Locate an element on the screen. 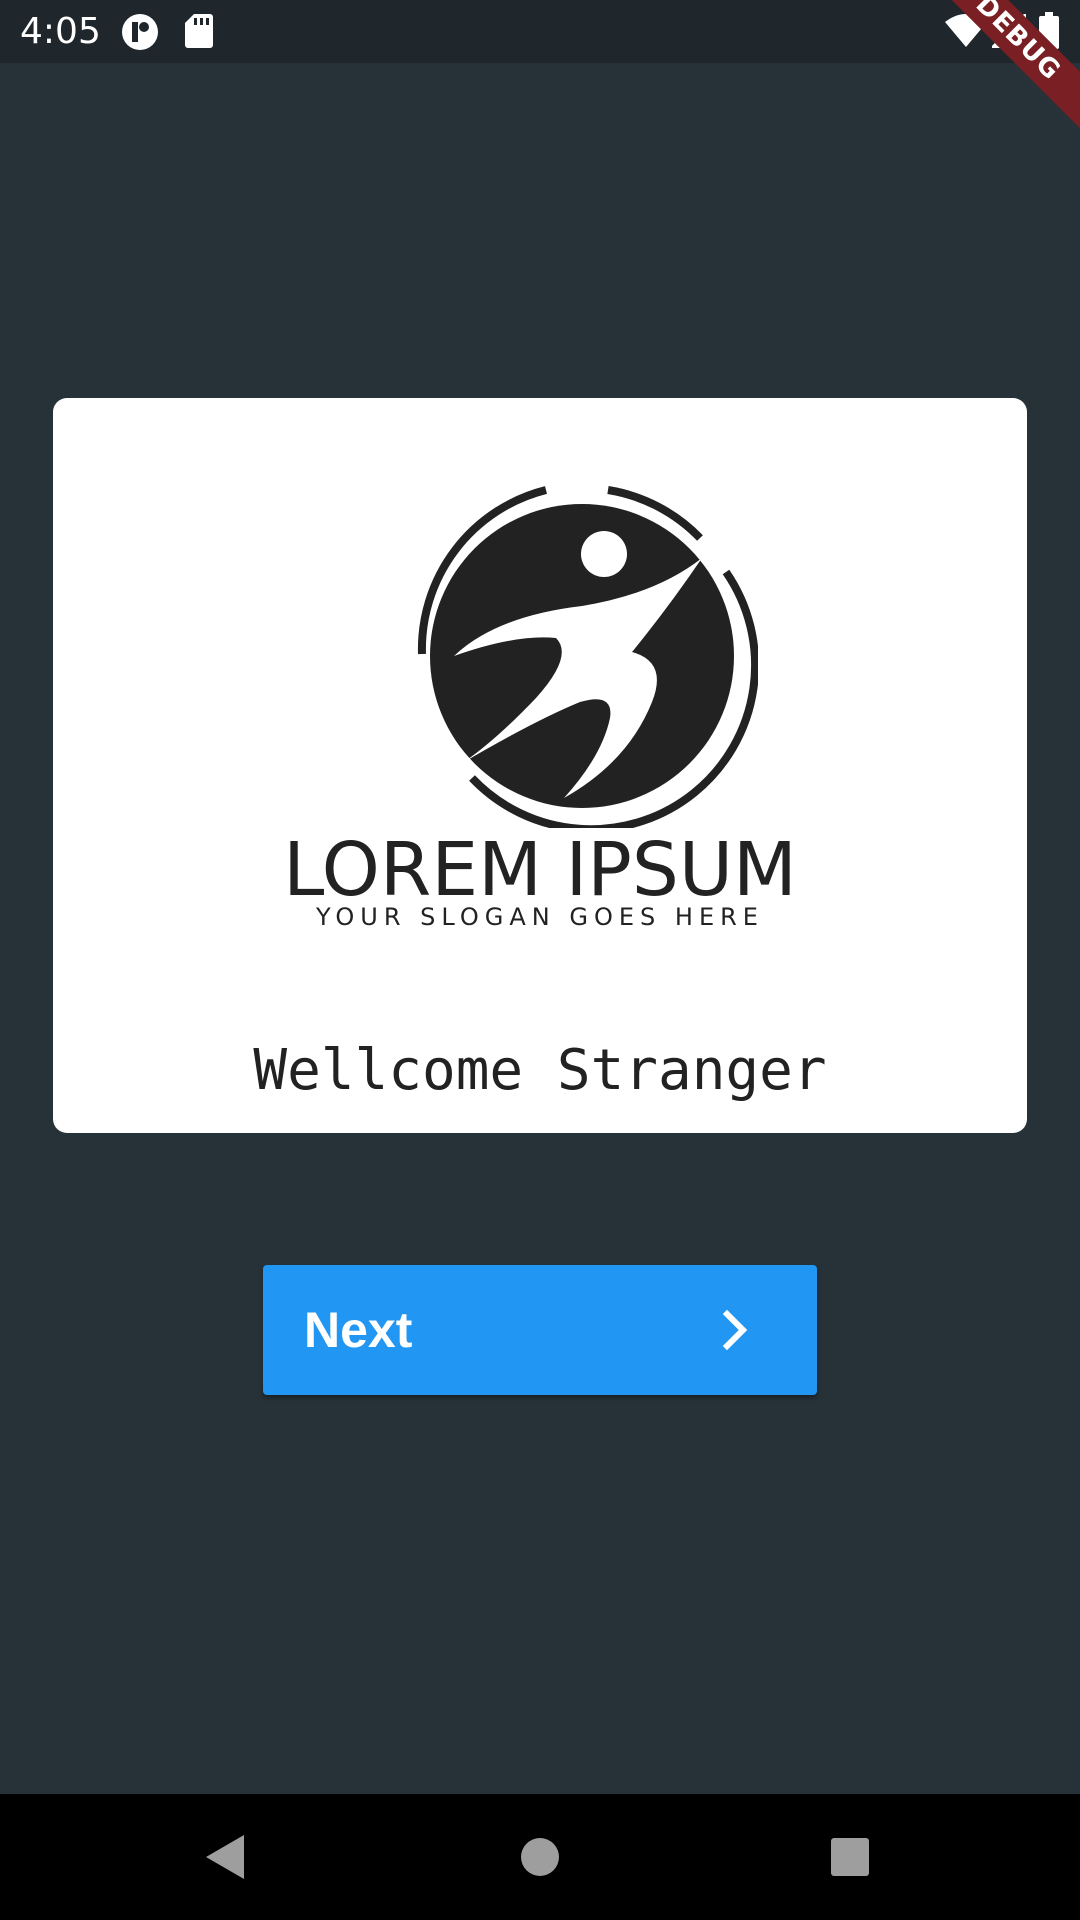 This screenshot has height=1920, width=1080. welcome-text: Wellcome Stranger is located at coordinates (540, 1070).